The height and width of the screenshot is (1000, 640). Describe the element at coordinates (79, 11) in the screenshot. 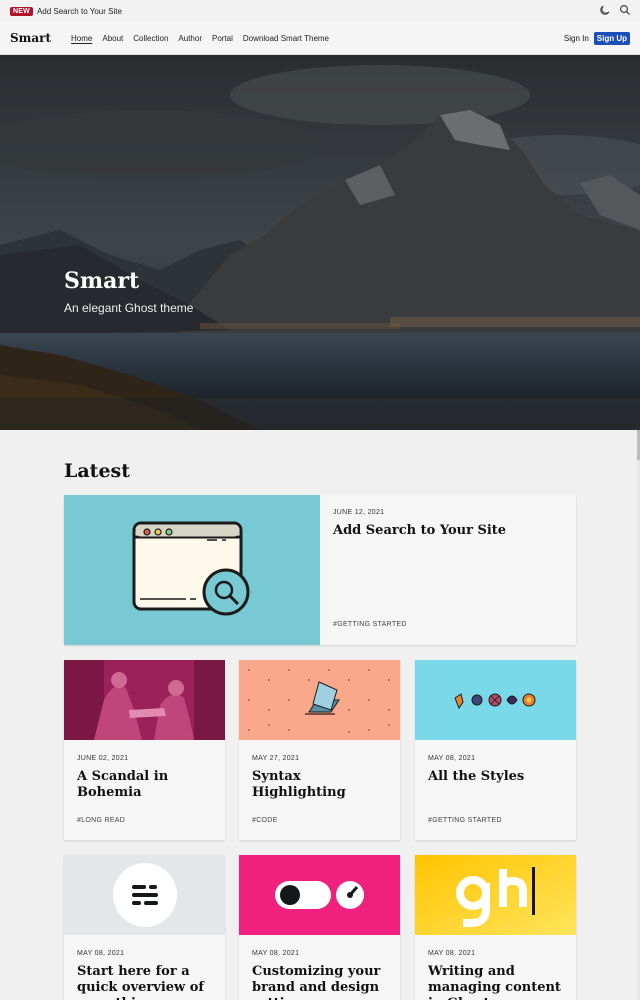

I see `announcement-link: Add Search to Your Site` at that location.